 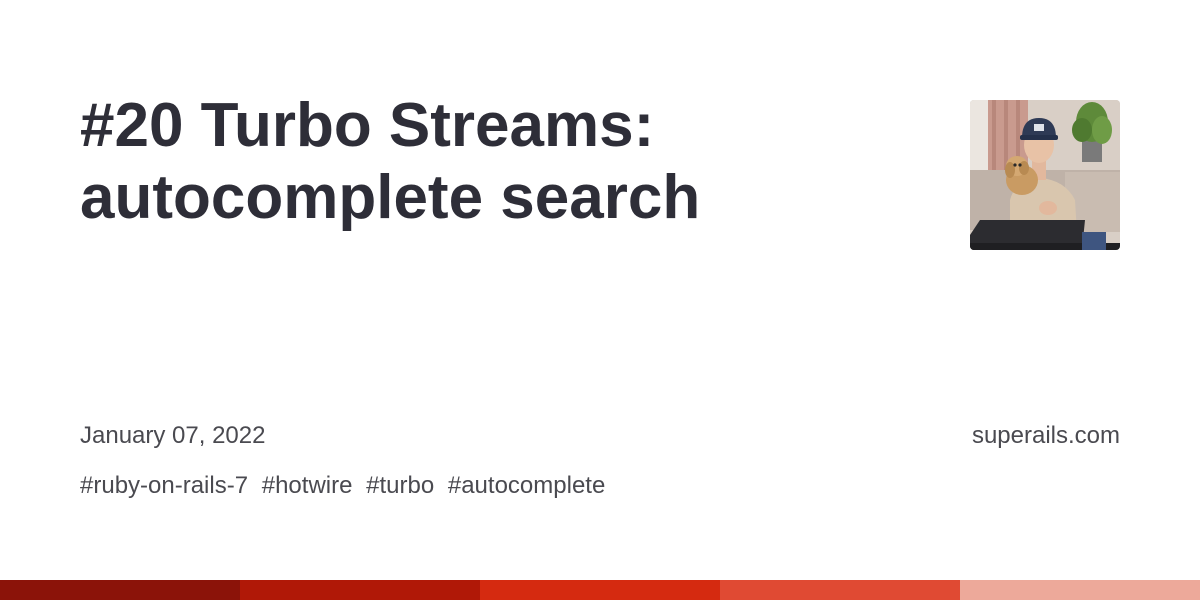 I want to click on title-line-2: autocomplete search, so click(x=390, y=197).